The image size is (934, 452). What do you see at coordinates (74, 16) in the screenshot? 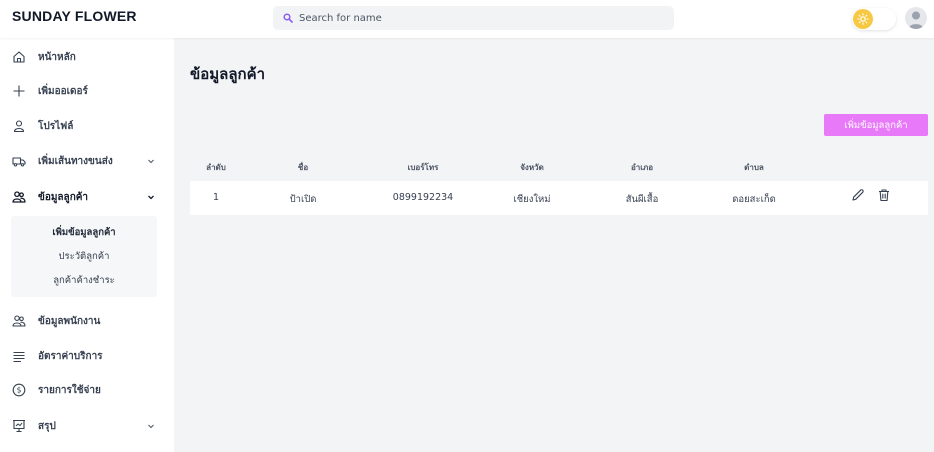
I see `app-brand: SUNDAY FLOWER` at bounding box center [74, 16].